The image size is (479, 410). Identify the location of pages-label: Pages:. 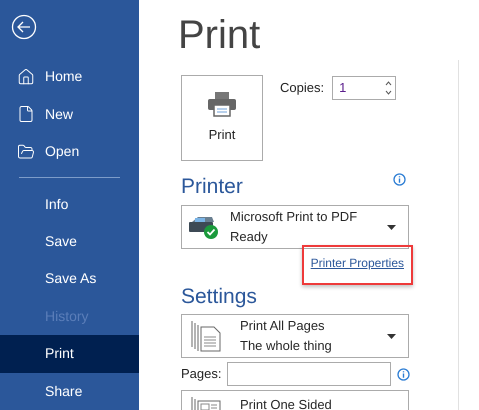
(201, 374).